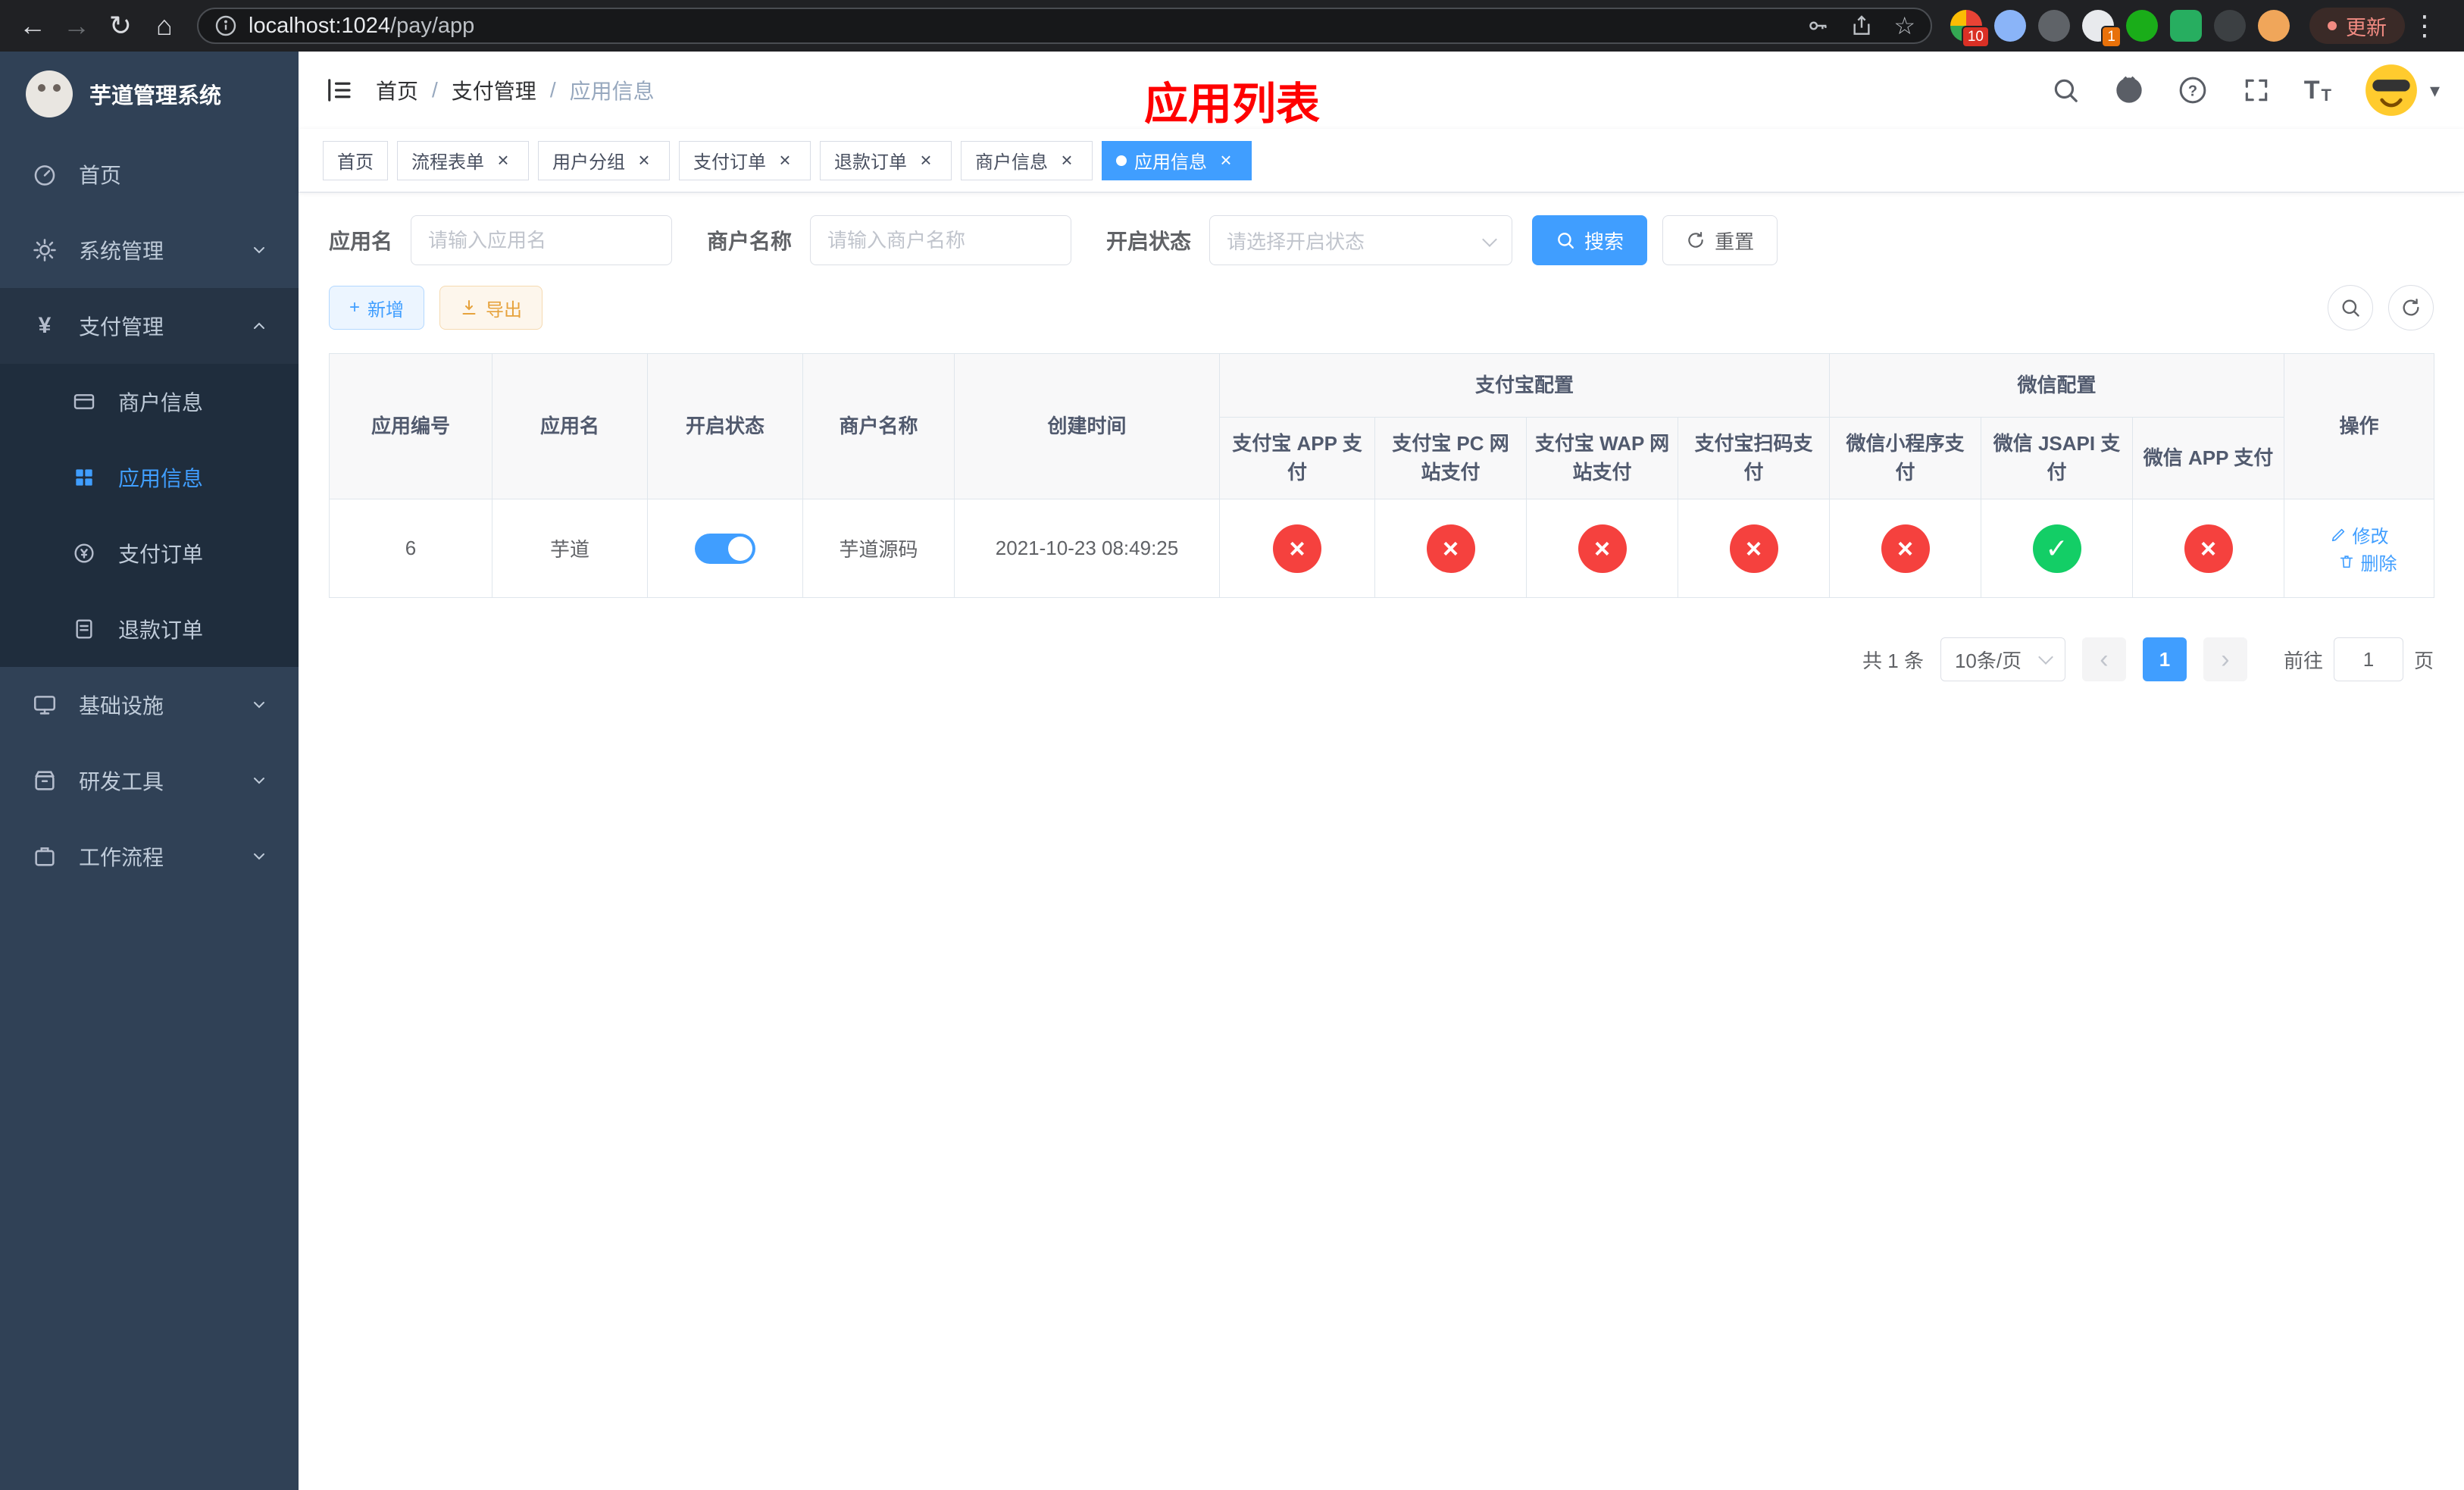  I want to click on cell-status, so click(725, 549).